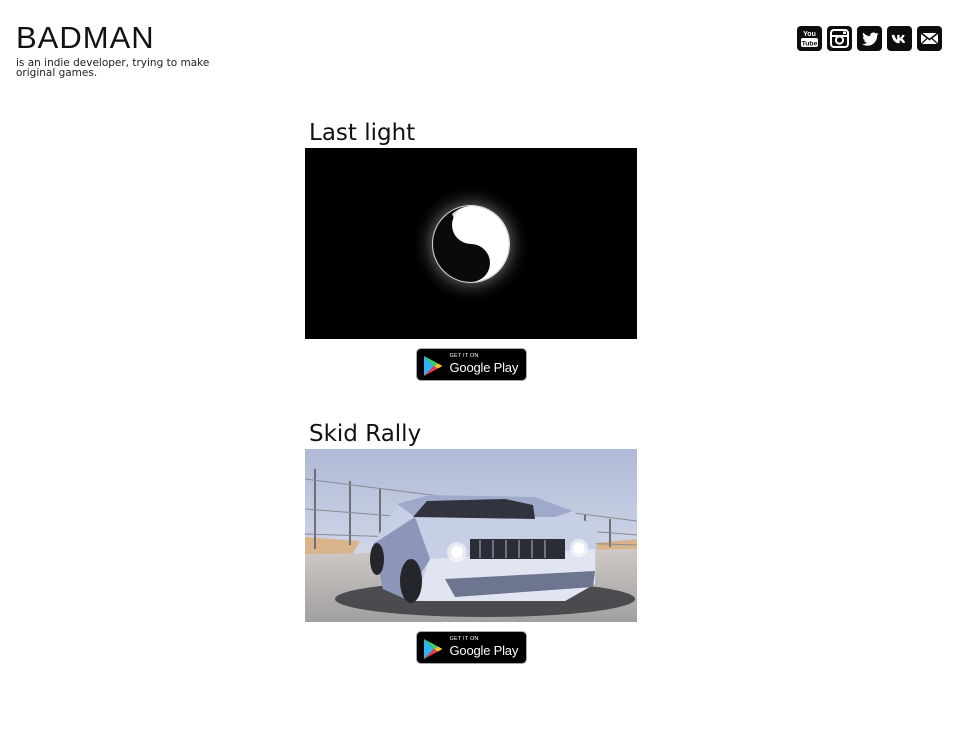  I want to click on game-screenshot-skid-rally, so click(471, 535).